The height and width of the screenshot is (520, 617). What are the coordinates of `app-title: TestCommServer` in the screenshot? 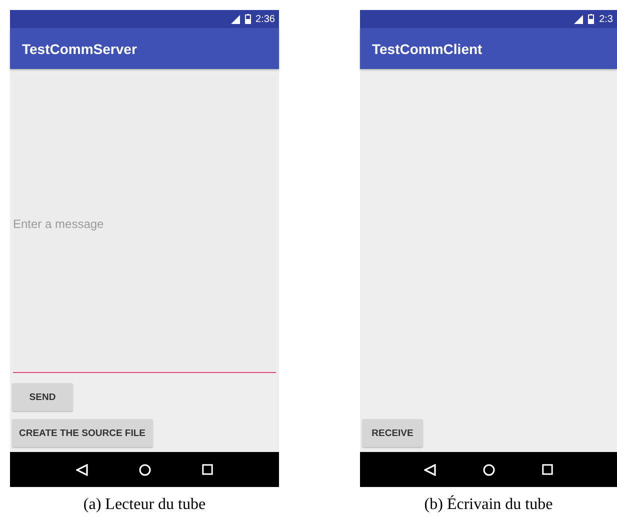 It's located at (79, 48).